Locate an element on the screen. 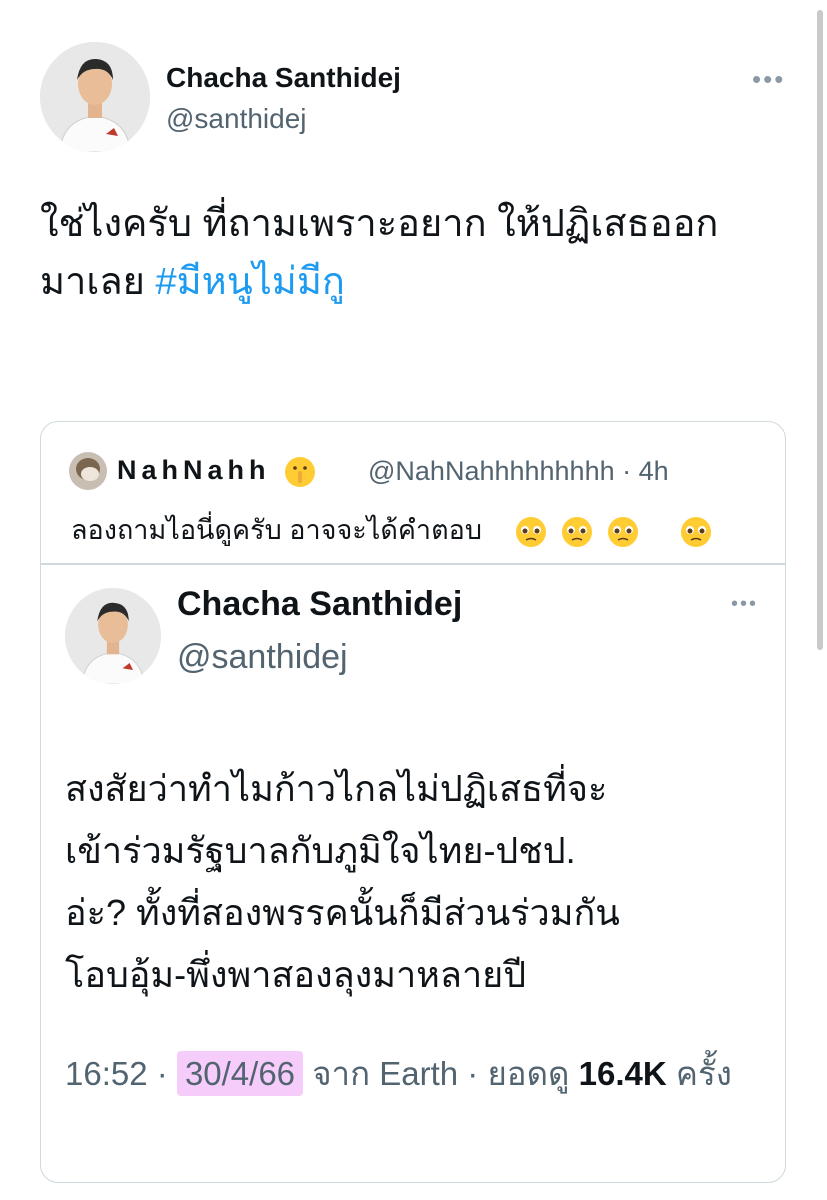 The image size is (827, 1200). quote-author-name-text: NahNahh is located at coordinates (194, 470).